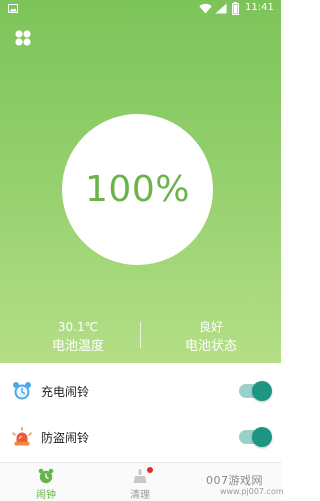  What do you see at coordinates (78, 327) in the screenshot?
I see `temperature-value: 30.1℃` at bounding box center [78, 327].